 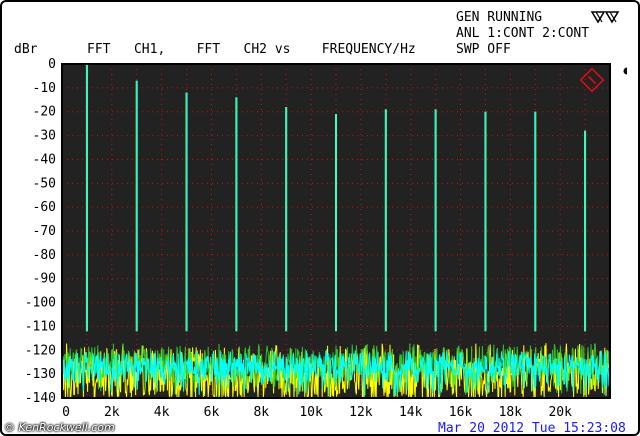 I want to click on x-tick-label: 4k, so click(x=162, y=412).